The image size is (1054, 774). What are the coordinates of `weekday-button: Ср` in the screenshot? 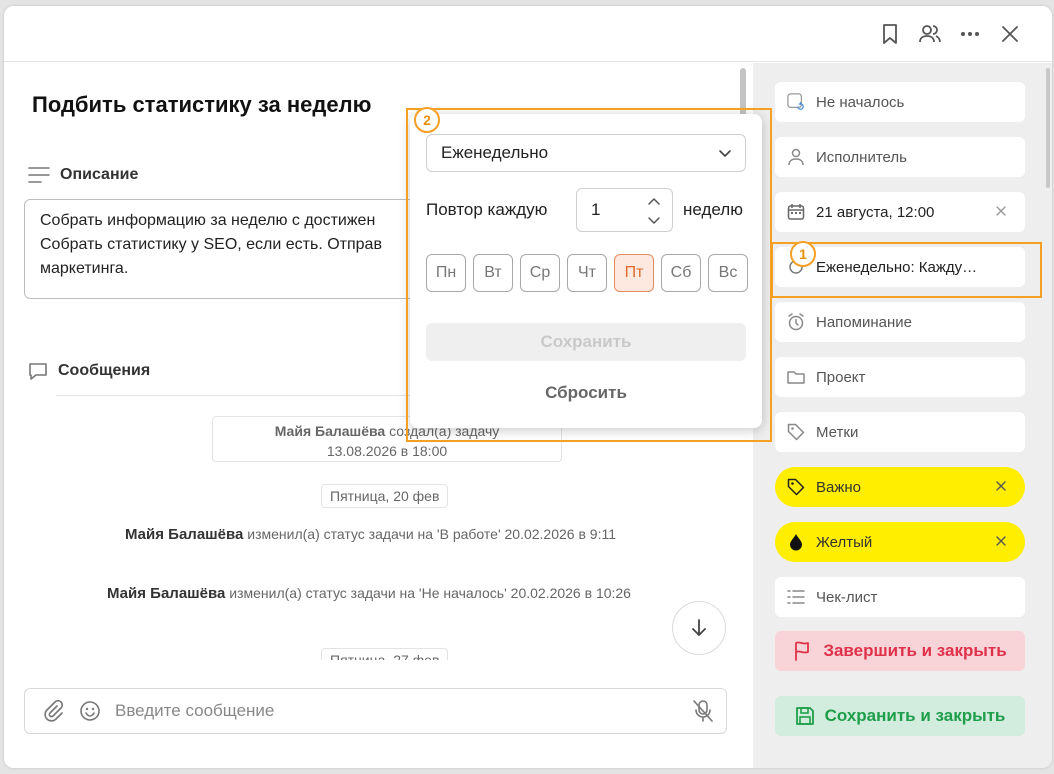 It's located at (540, 273).